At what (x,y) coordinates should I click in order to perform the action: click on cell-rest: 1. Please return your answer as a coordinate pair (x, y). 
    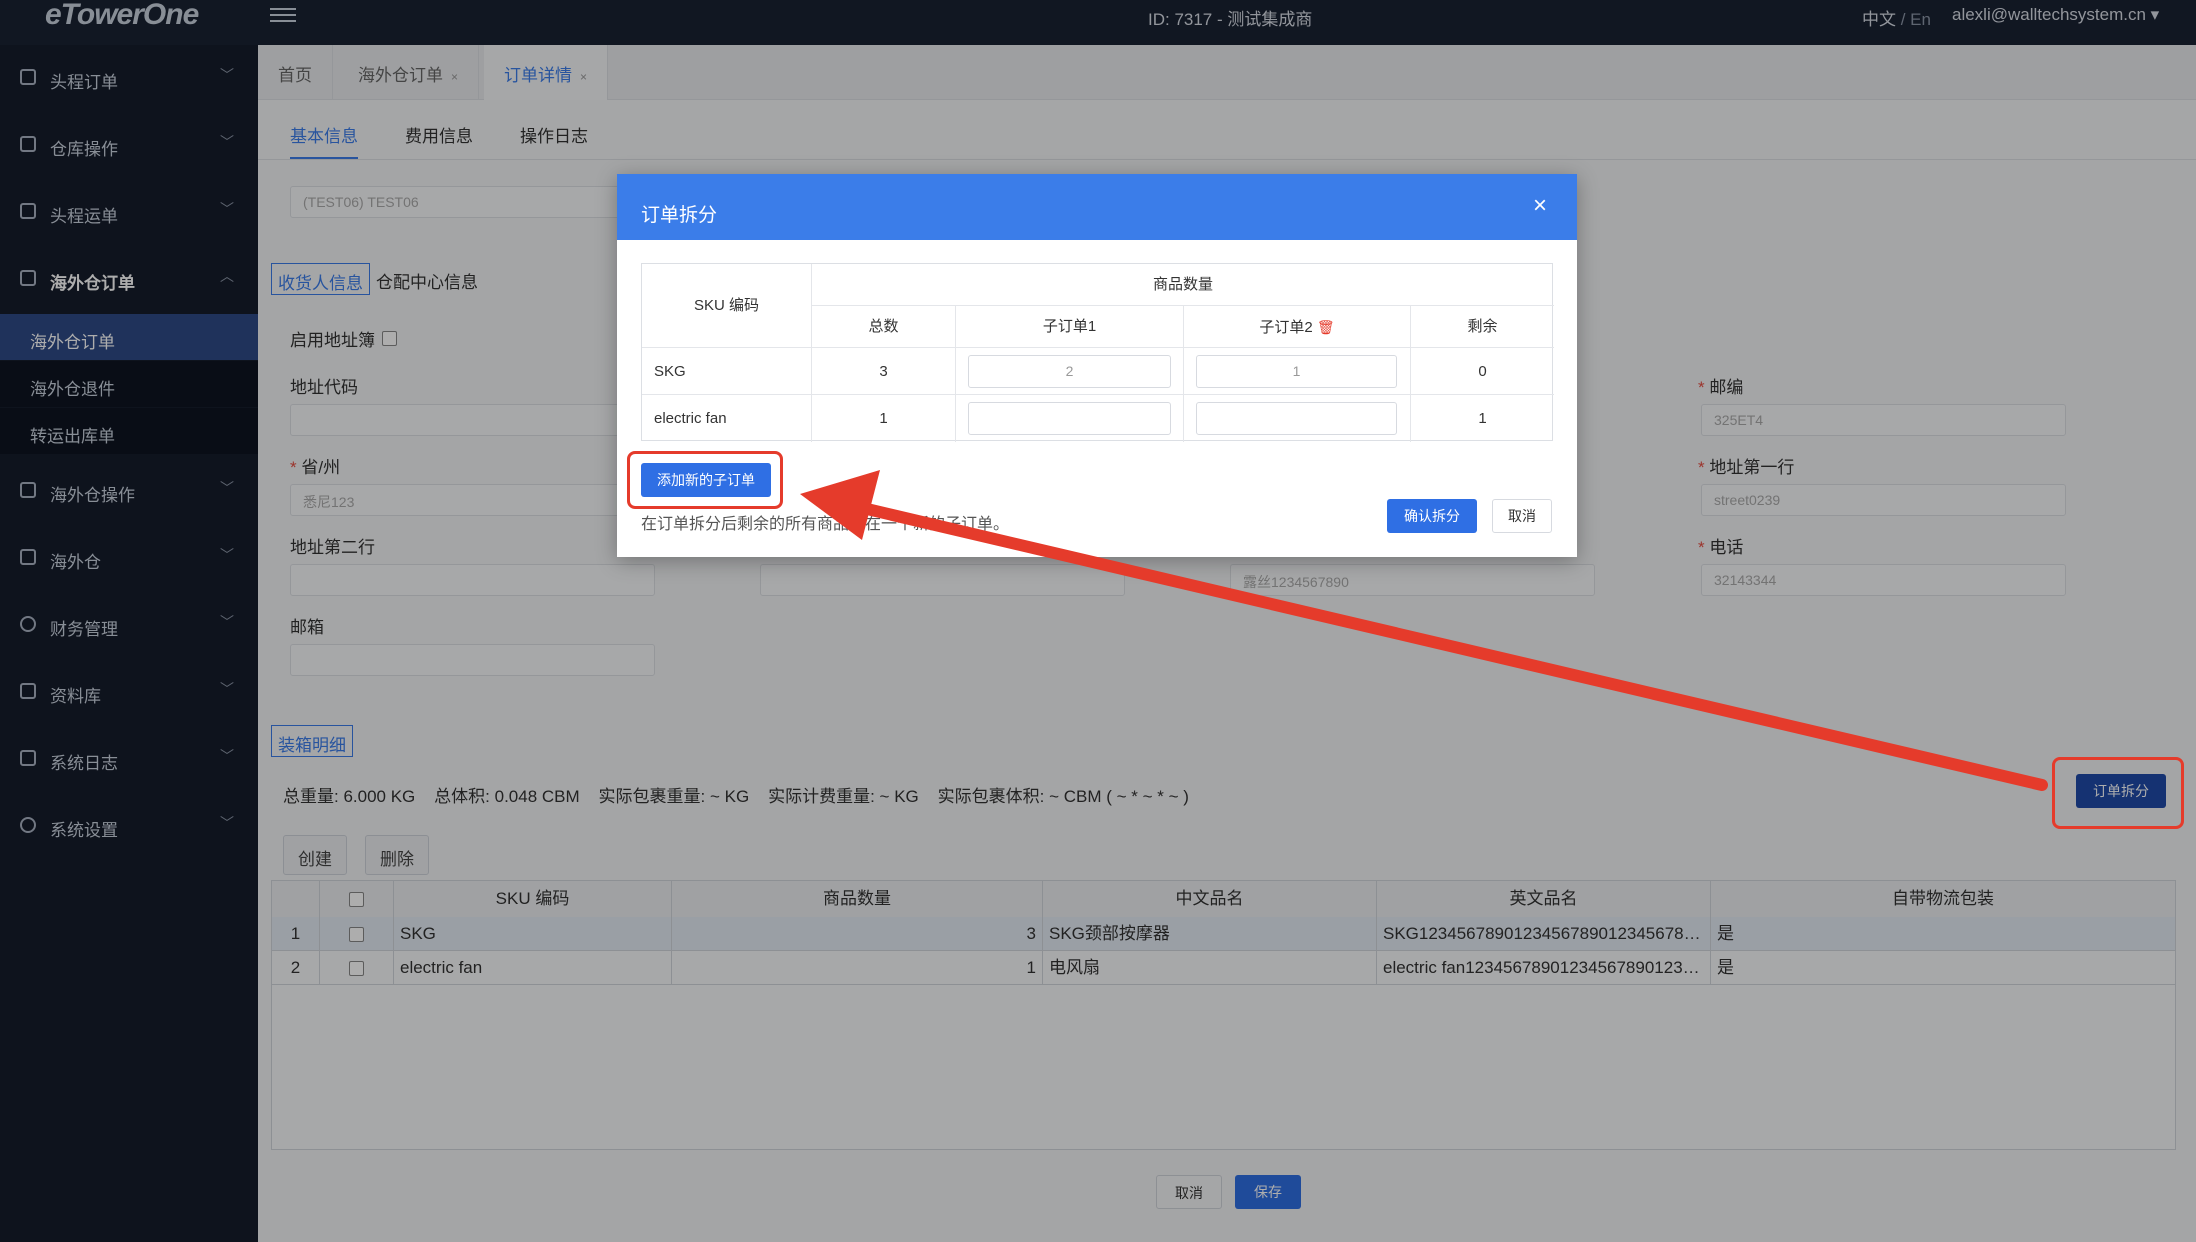
    Looking at the image, I should click on (1482, 418).